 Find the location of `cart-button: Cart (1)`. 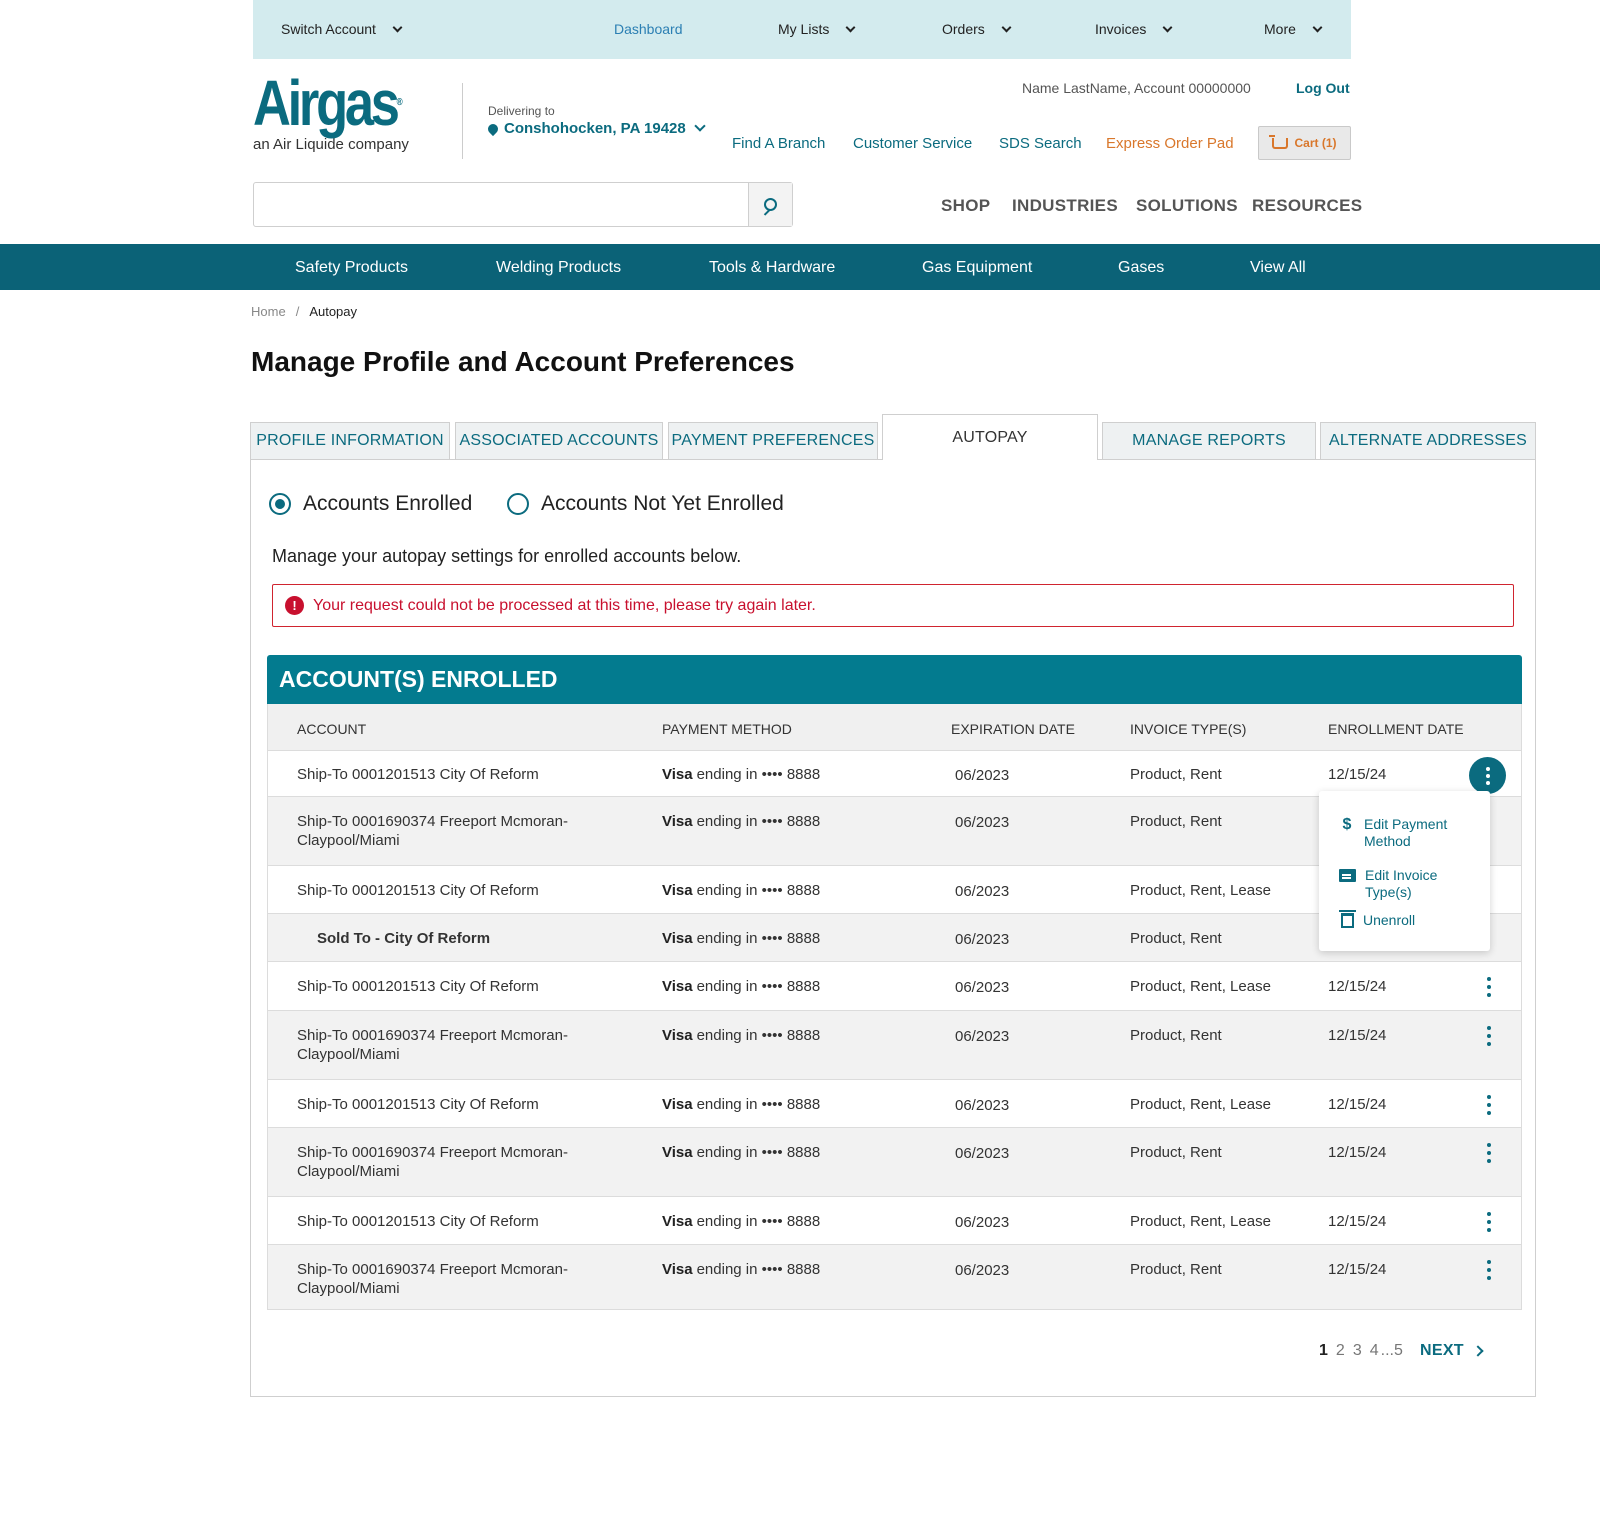

cart-button: Cart (1) is located at coordinates (1304, 143).